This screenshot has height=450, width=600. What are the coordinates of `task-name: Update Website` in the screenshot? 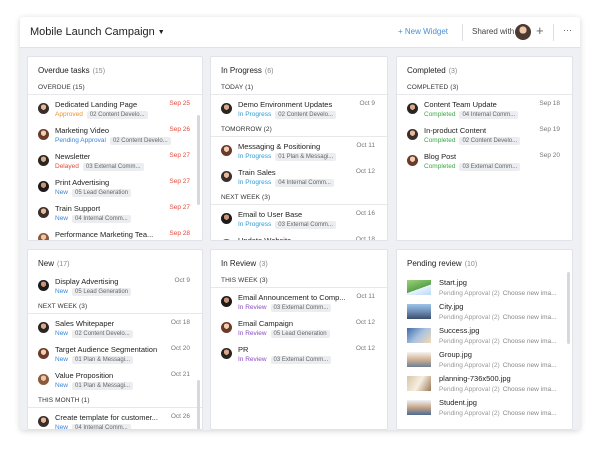 It's located at (264, 238).